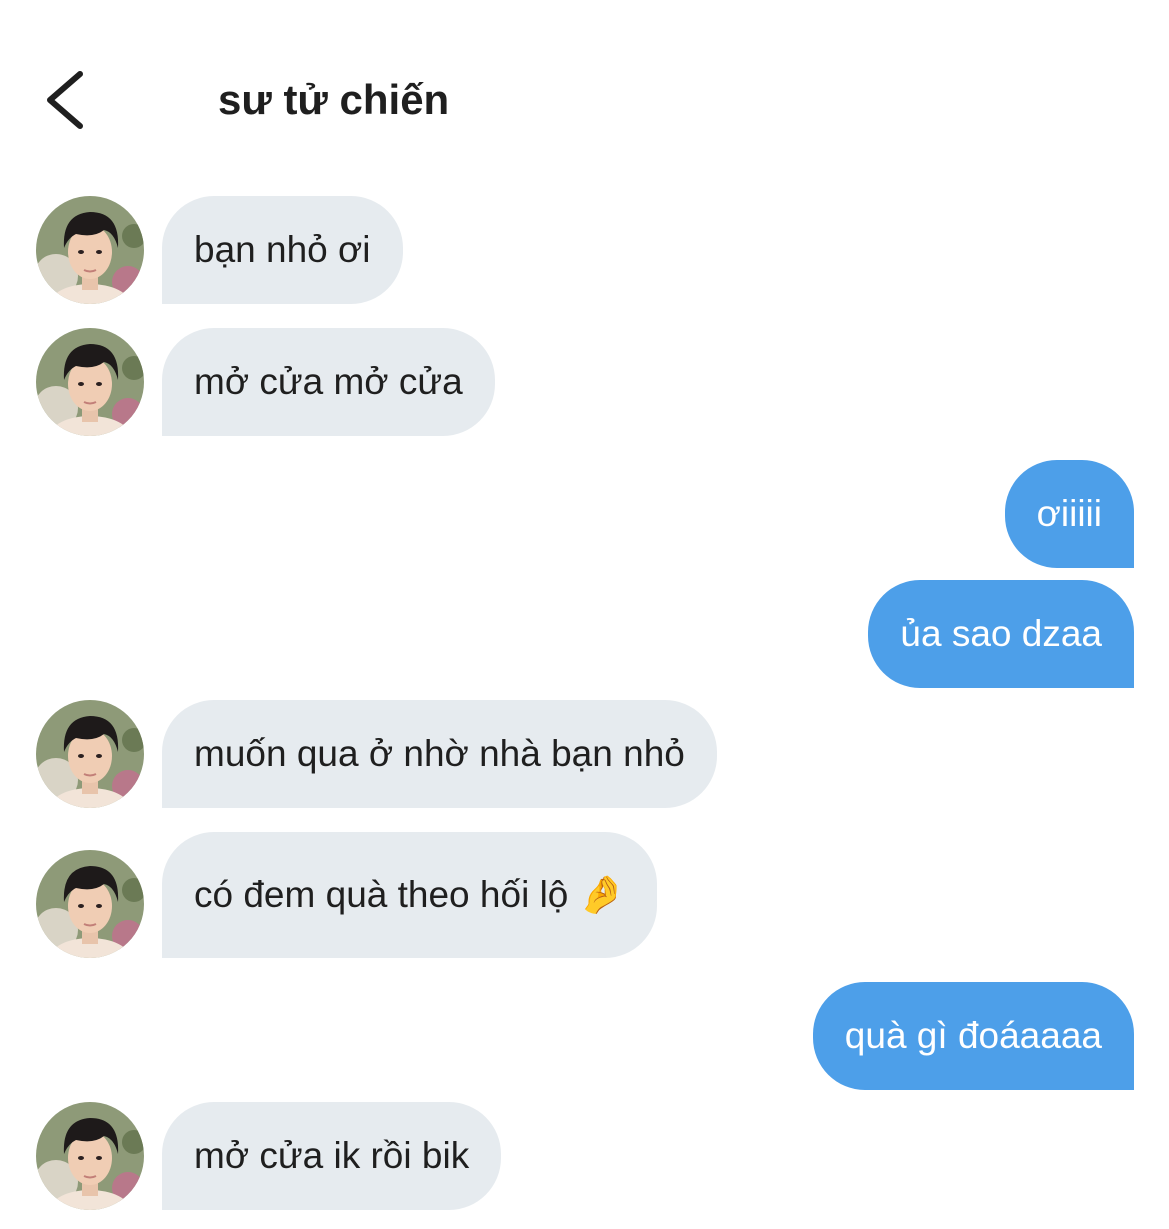  Describe the element at coordinates (332, 1156) in the screenshot. I see `incoming-message-bubble: mở cửa ik rồi bik` at that location.